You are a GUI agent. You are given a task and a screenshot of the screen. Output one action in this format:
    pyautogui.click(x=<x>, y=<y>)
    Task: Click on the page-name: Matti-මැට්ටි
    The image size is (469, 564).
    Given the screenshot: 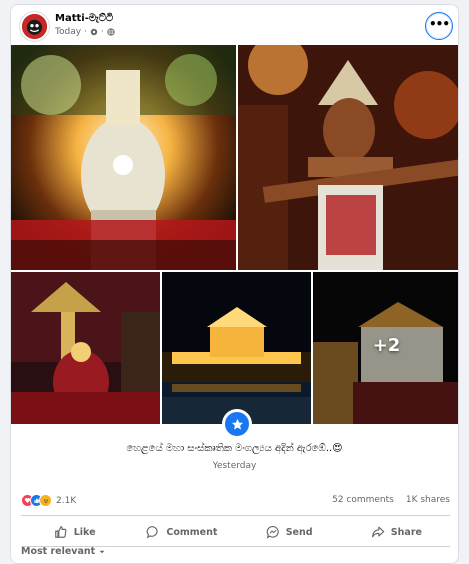 What is the action you would take?
    pyautogui.click(x=84, y=18)
    